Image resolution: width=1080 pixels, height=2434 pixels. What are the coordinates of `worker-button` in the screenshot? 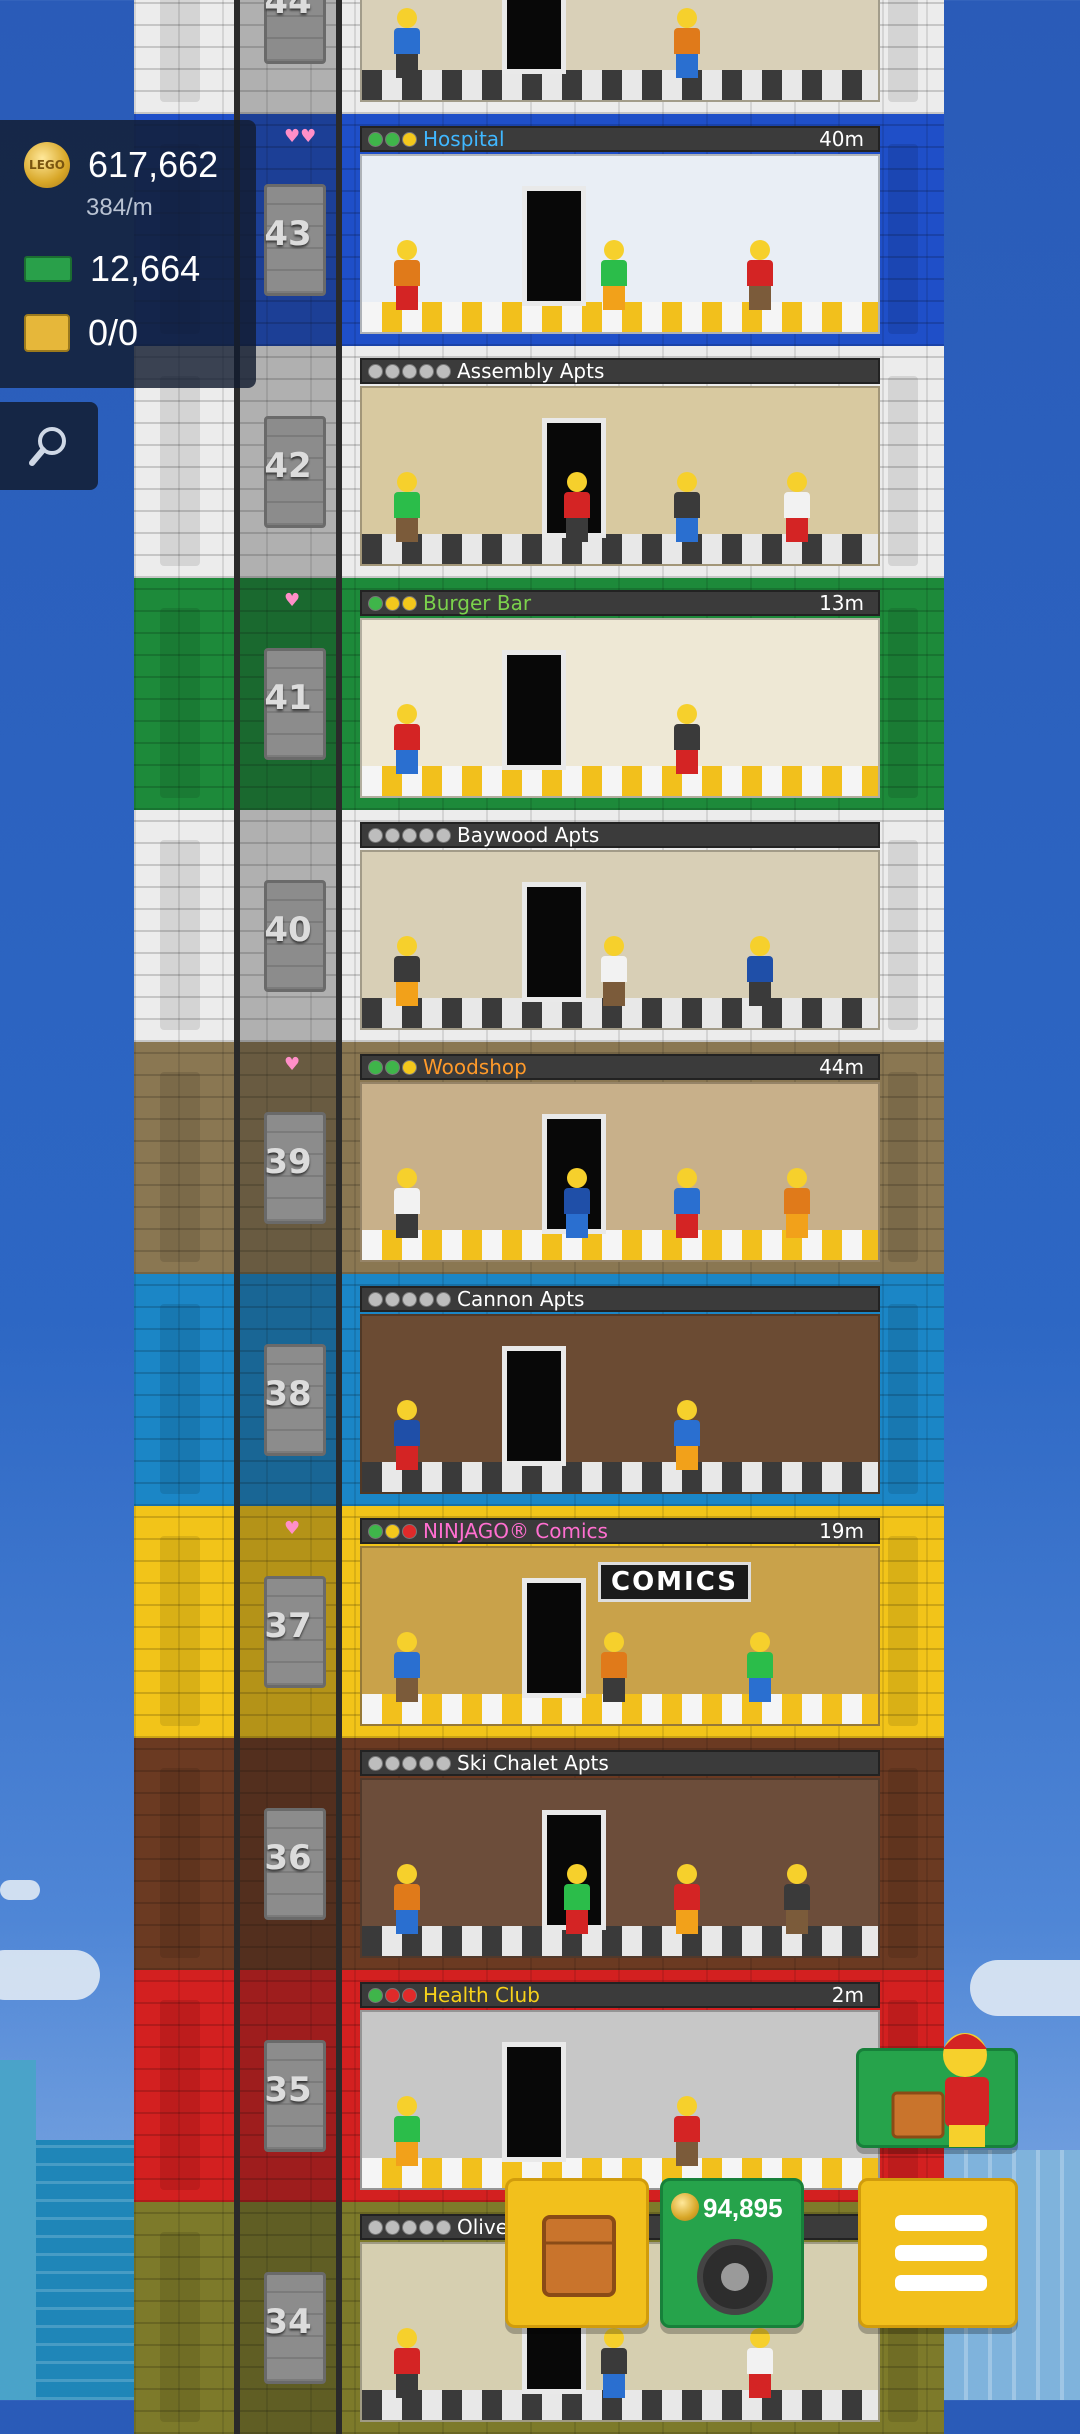 It's located at (937, 2090).